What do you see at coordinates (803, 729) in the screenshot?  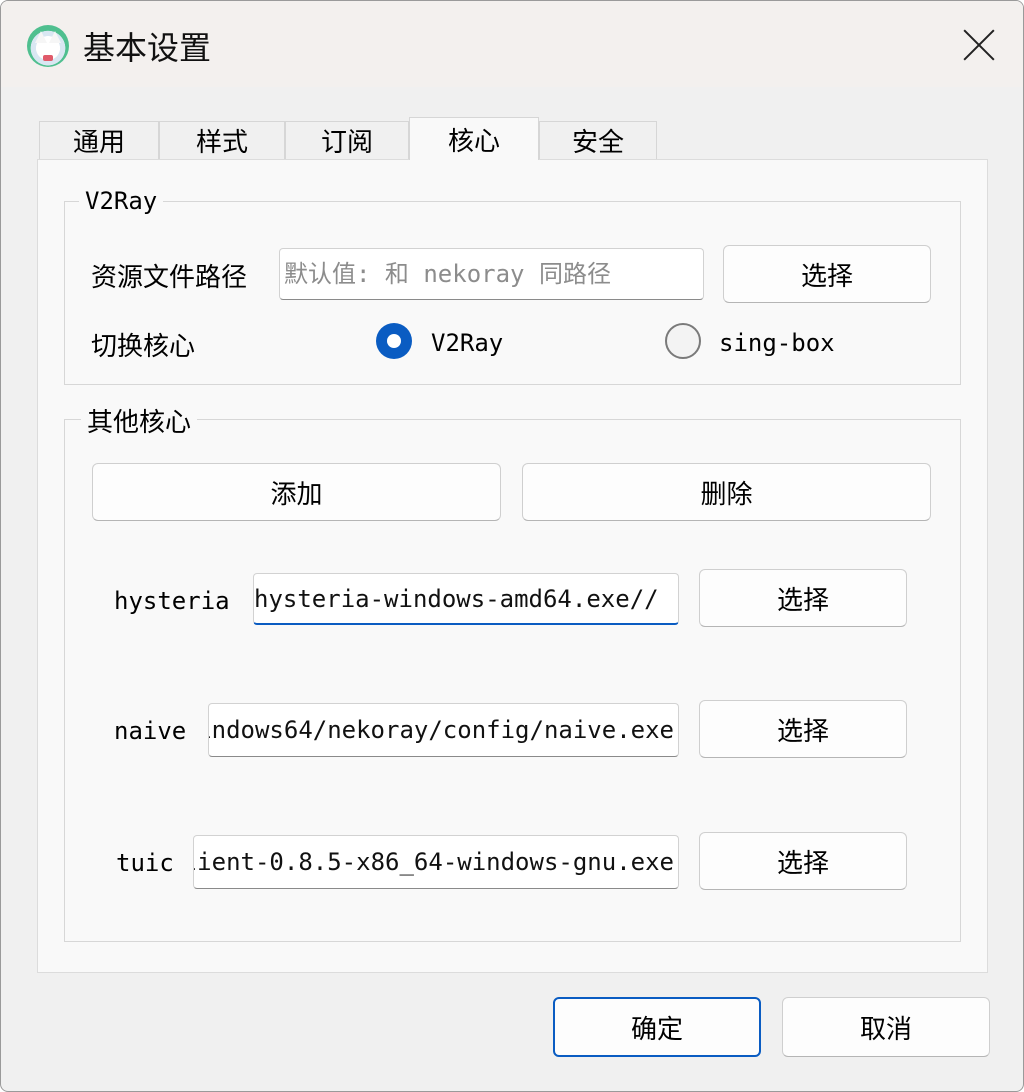 I see `core-browse-button-naive: 选择` at bounding box center [803, 729].